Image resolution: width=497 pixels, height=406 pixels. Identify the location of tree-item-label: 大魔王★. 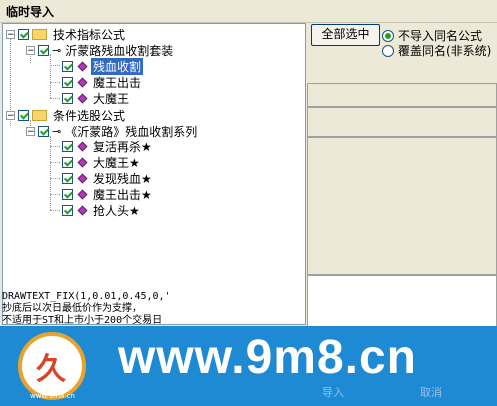
(116, 163).